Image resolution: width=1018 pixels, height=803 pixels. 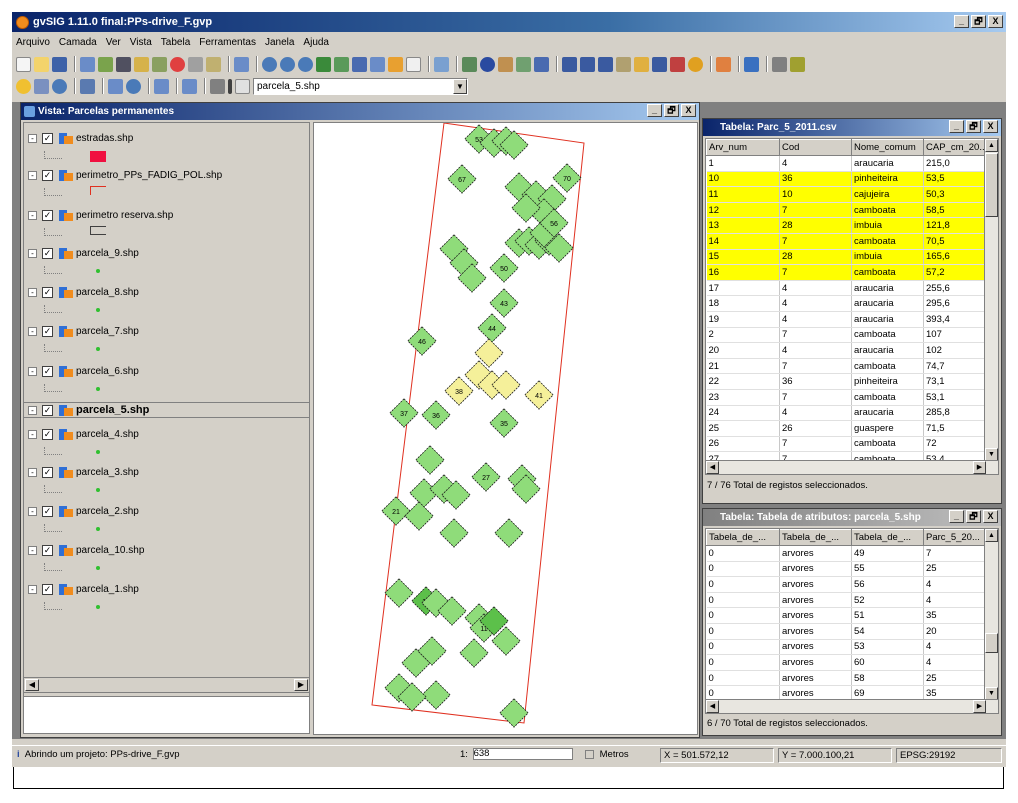 I want to click on minimize-button: _, so click(x=961, y=21).